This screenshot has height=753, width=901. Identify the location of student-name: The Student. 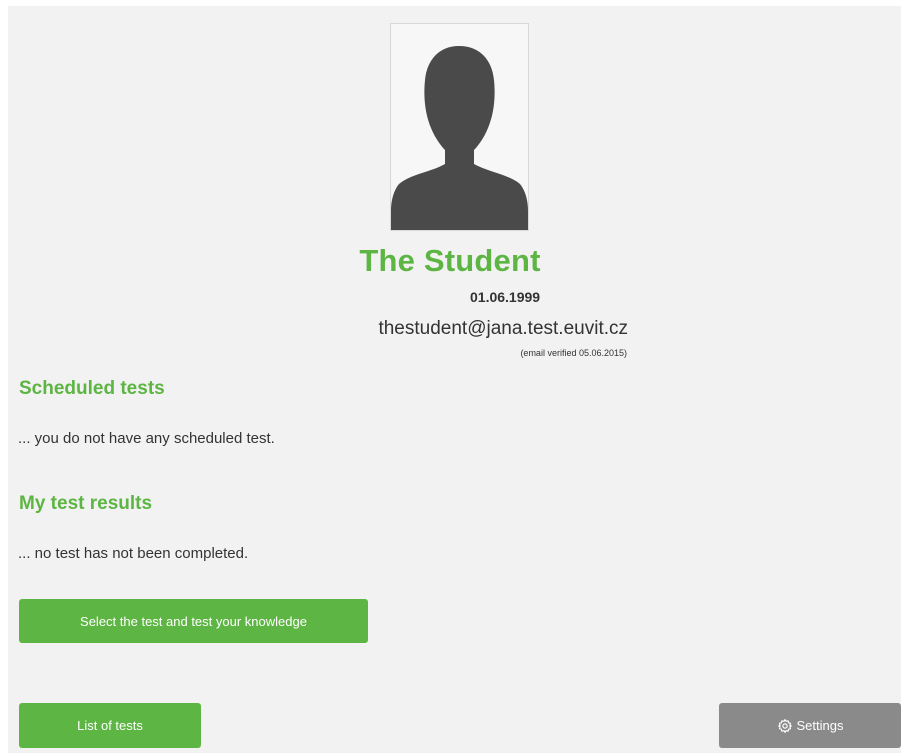
(450, 260).